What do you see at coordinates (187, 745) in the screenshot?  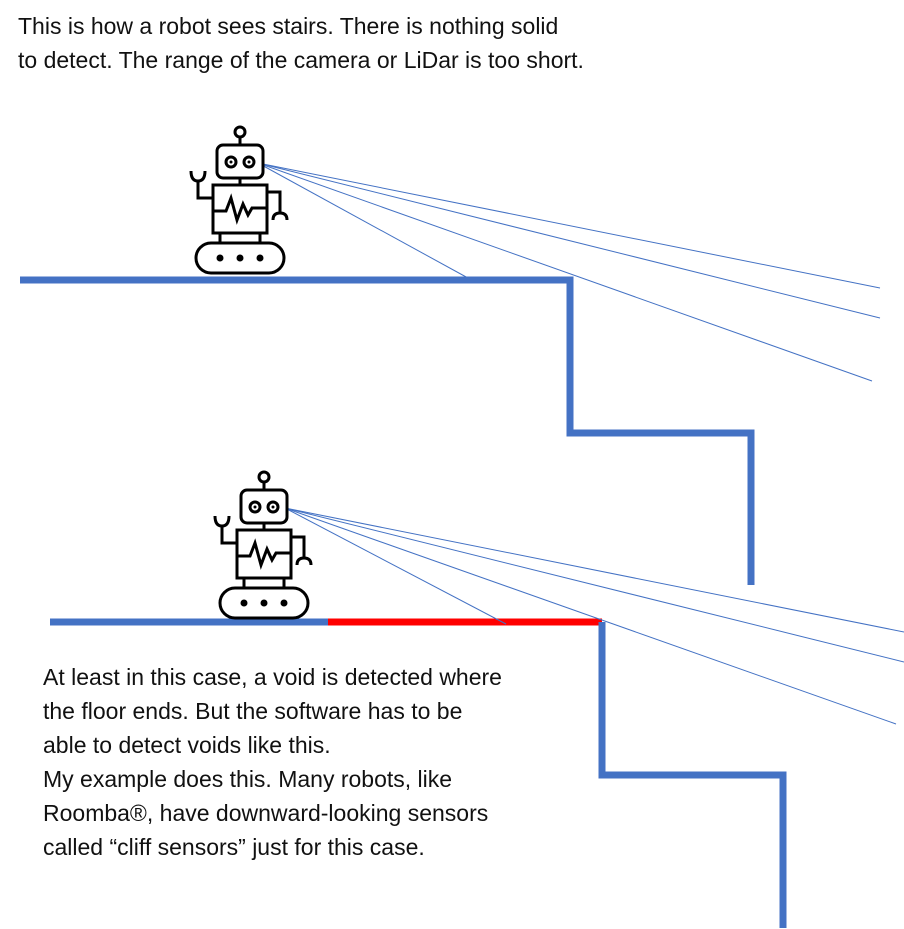 I see `bottom-caption-line-3: able to detect voids like this.` at bounding box center [187, 745].